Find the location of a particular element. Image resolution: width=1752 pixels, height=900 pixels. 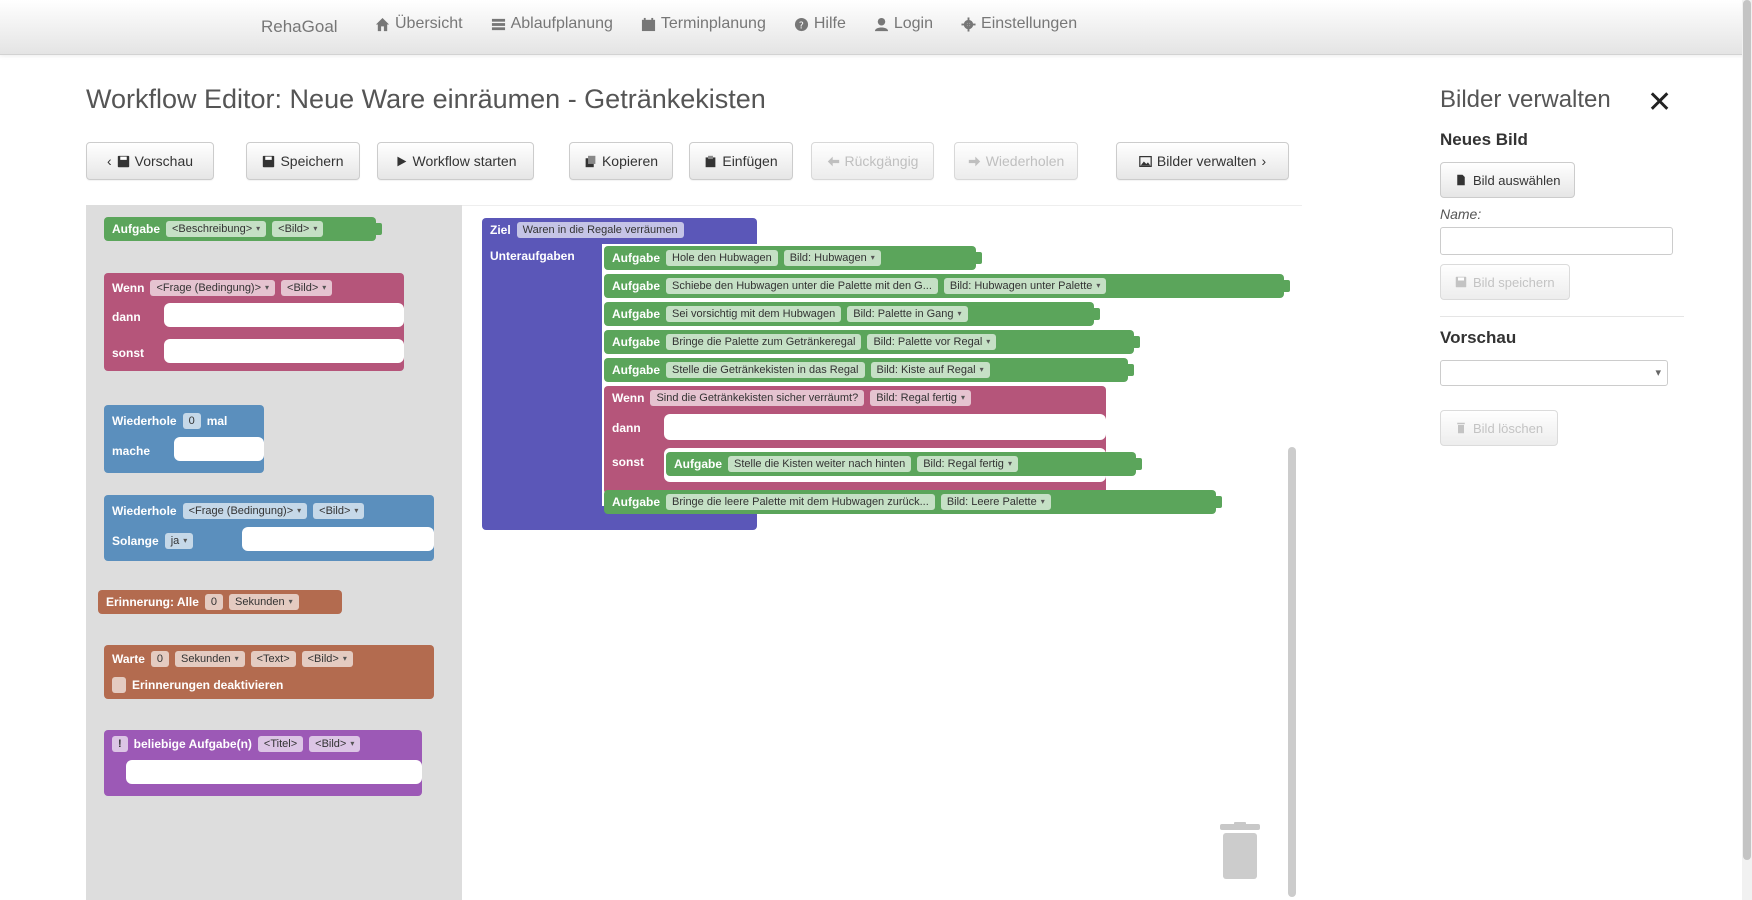

nav-item-label: Ablaufplanung is located at coordinates (561, 23).